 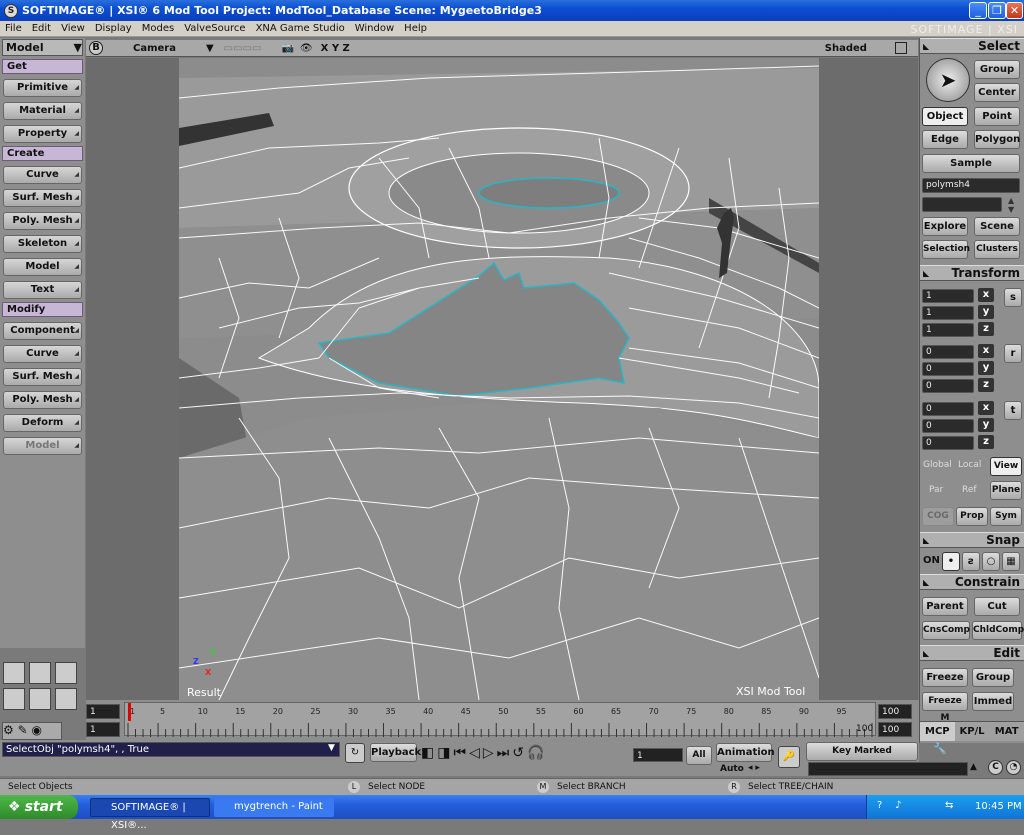 I want to click on snap-on-toggle: ON, so click(x=931, y=560).